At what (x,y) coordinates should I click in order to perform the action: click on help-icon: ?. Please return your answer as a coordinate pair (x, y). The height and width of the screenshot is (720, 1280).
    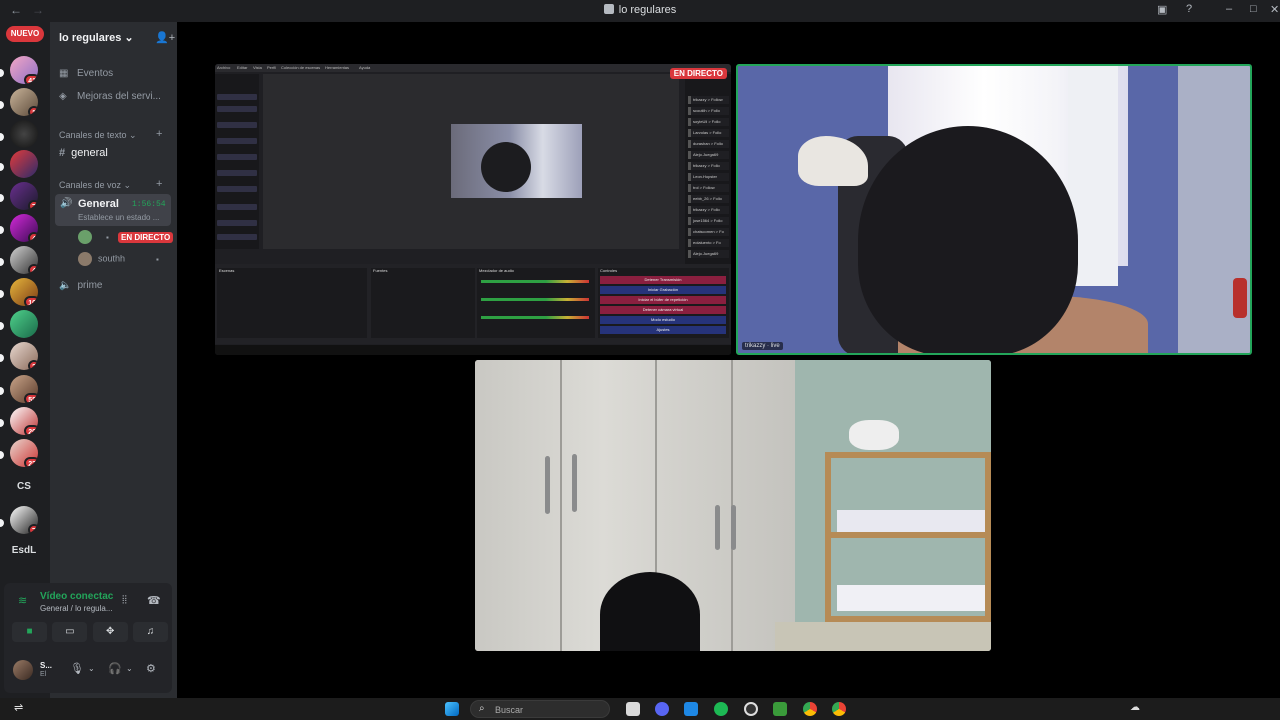
    Looking at the image, I should click on (1189, 9).